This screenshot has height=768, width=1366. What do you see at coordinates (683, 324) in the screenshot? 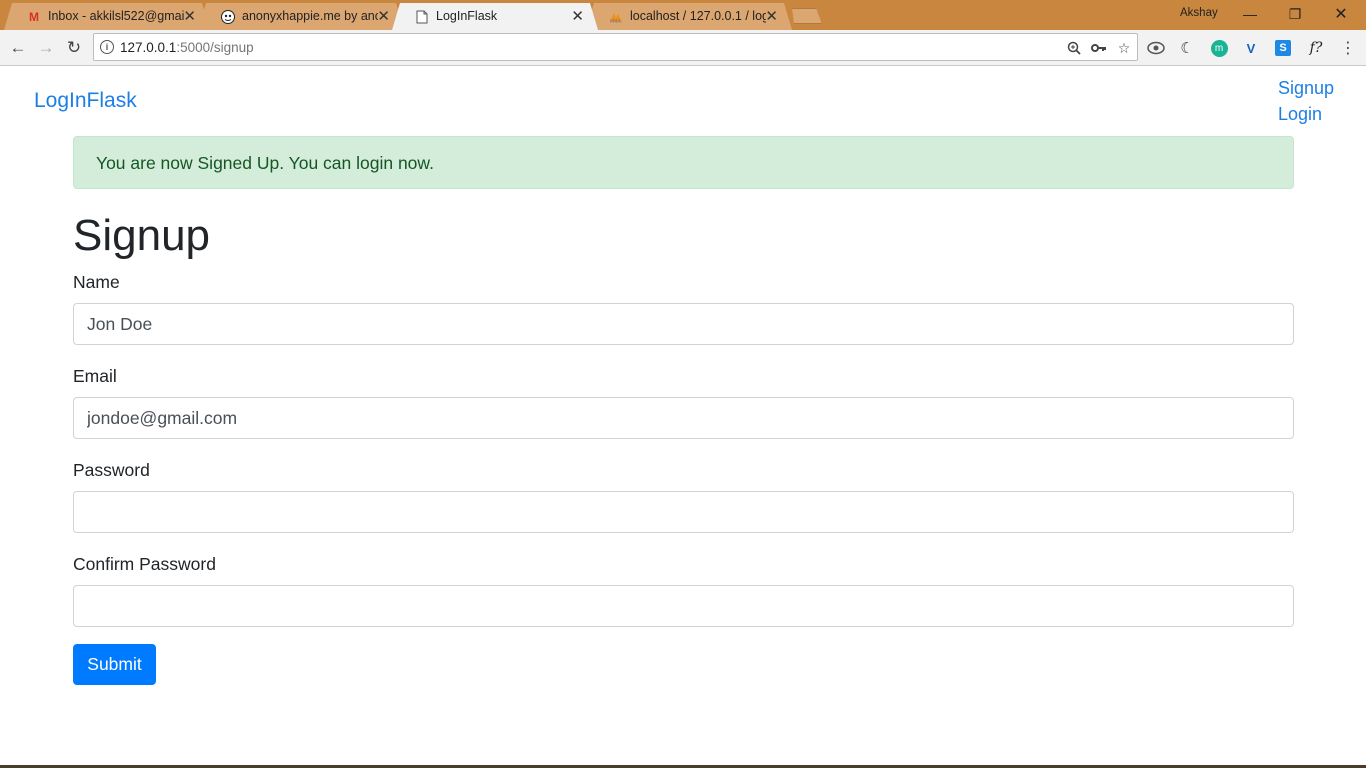
I see `name-input` at bounding box center [683, 324].